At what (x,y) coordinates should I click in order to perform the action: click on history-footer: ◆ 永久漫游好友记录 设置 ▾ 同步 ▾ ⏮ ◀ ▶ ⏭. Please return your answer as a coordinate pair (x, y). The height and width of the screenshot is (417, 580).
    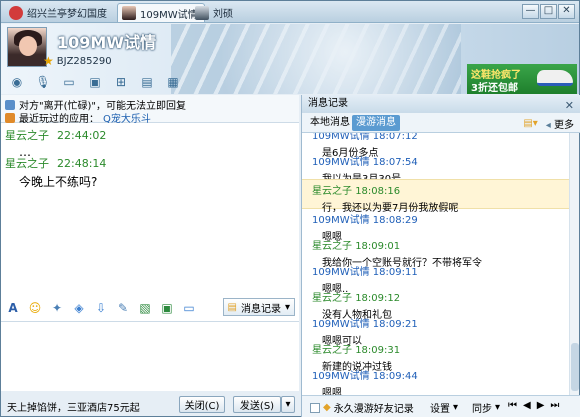
    Looking at the image, I should click on (441, 406).